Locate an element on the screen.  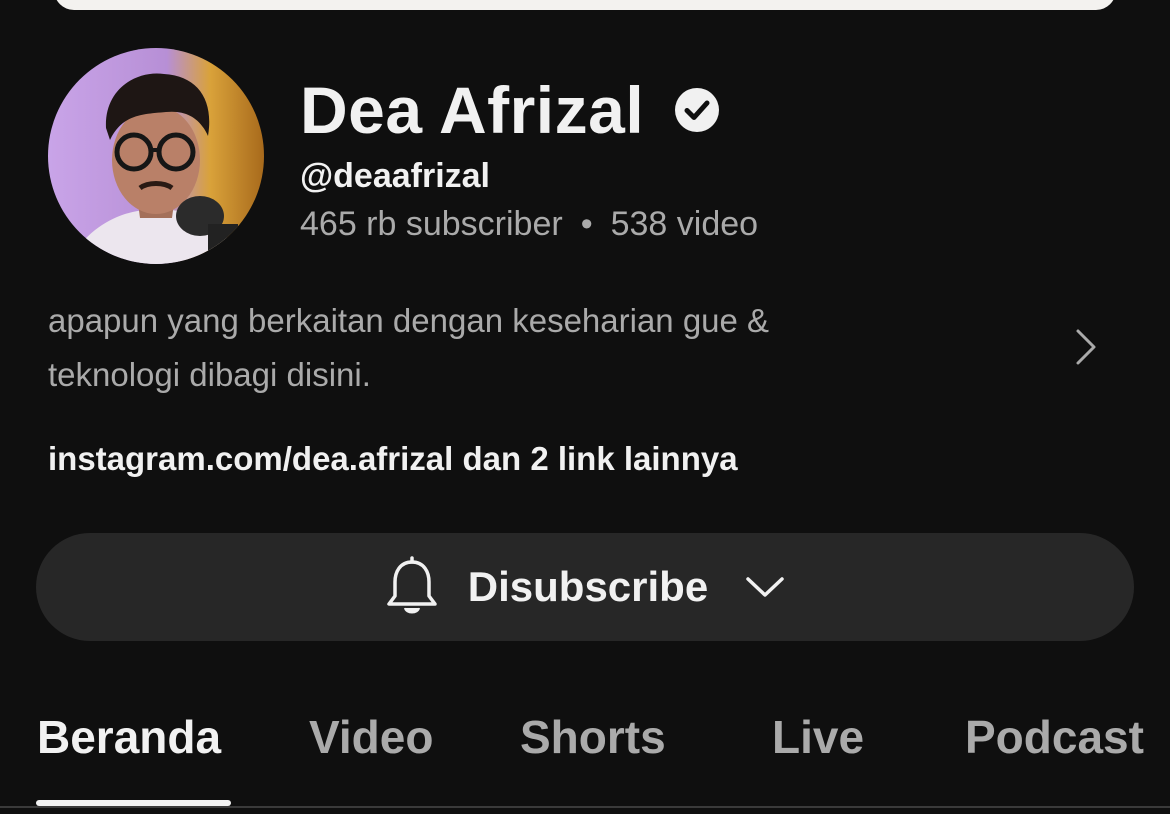
tab-live: Live is located at coordinates (818, 737).